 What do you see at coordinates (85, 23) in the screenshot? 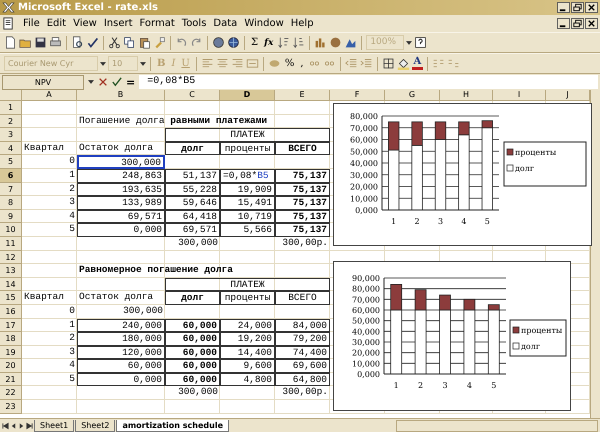
I see `menu-item: View` at bounding box center [85, 23].